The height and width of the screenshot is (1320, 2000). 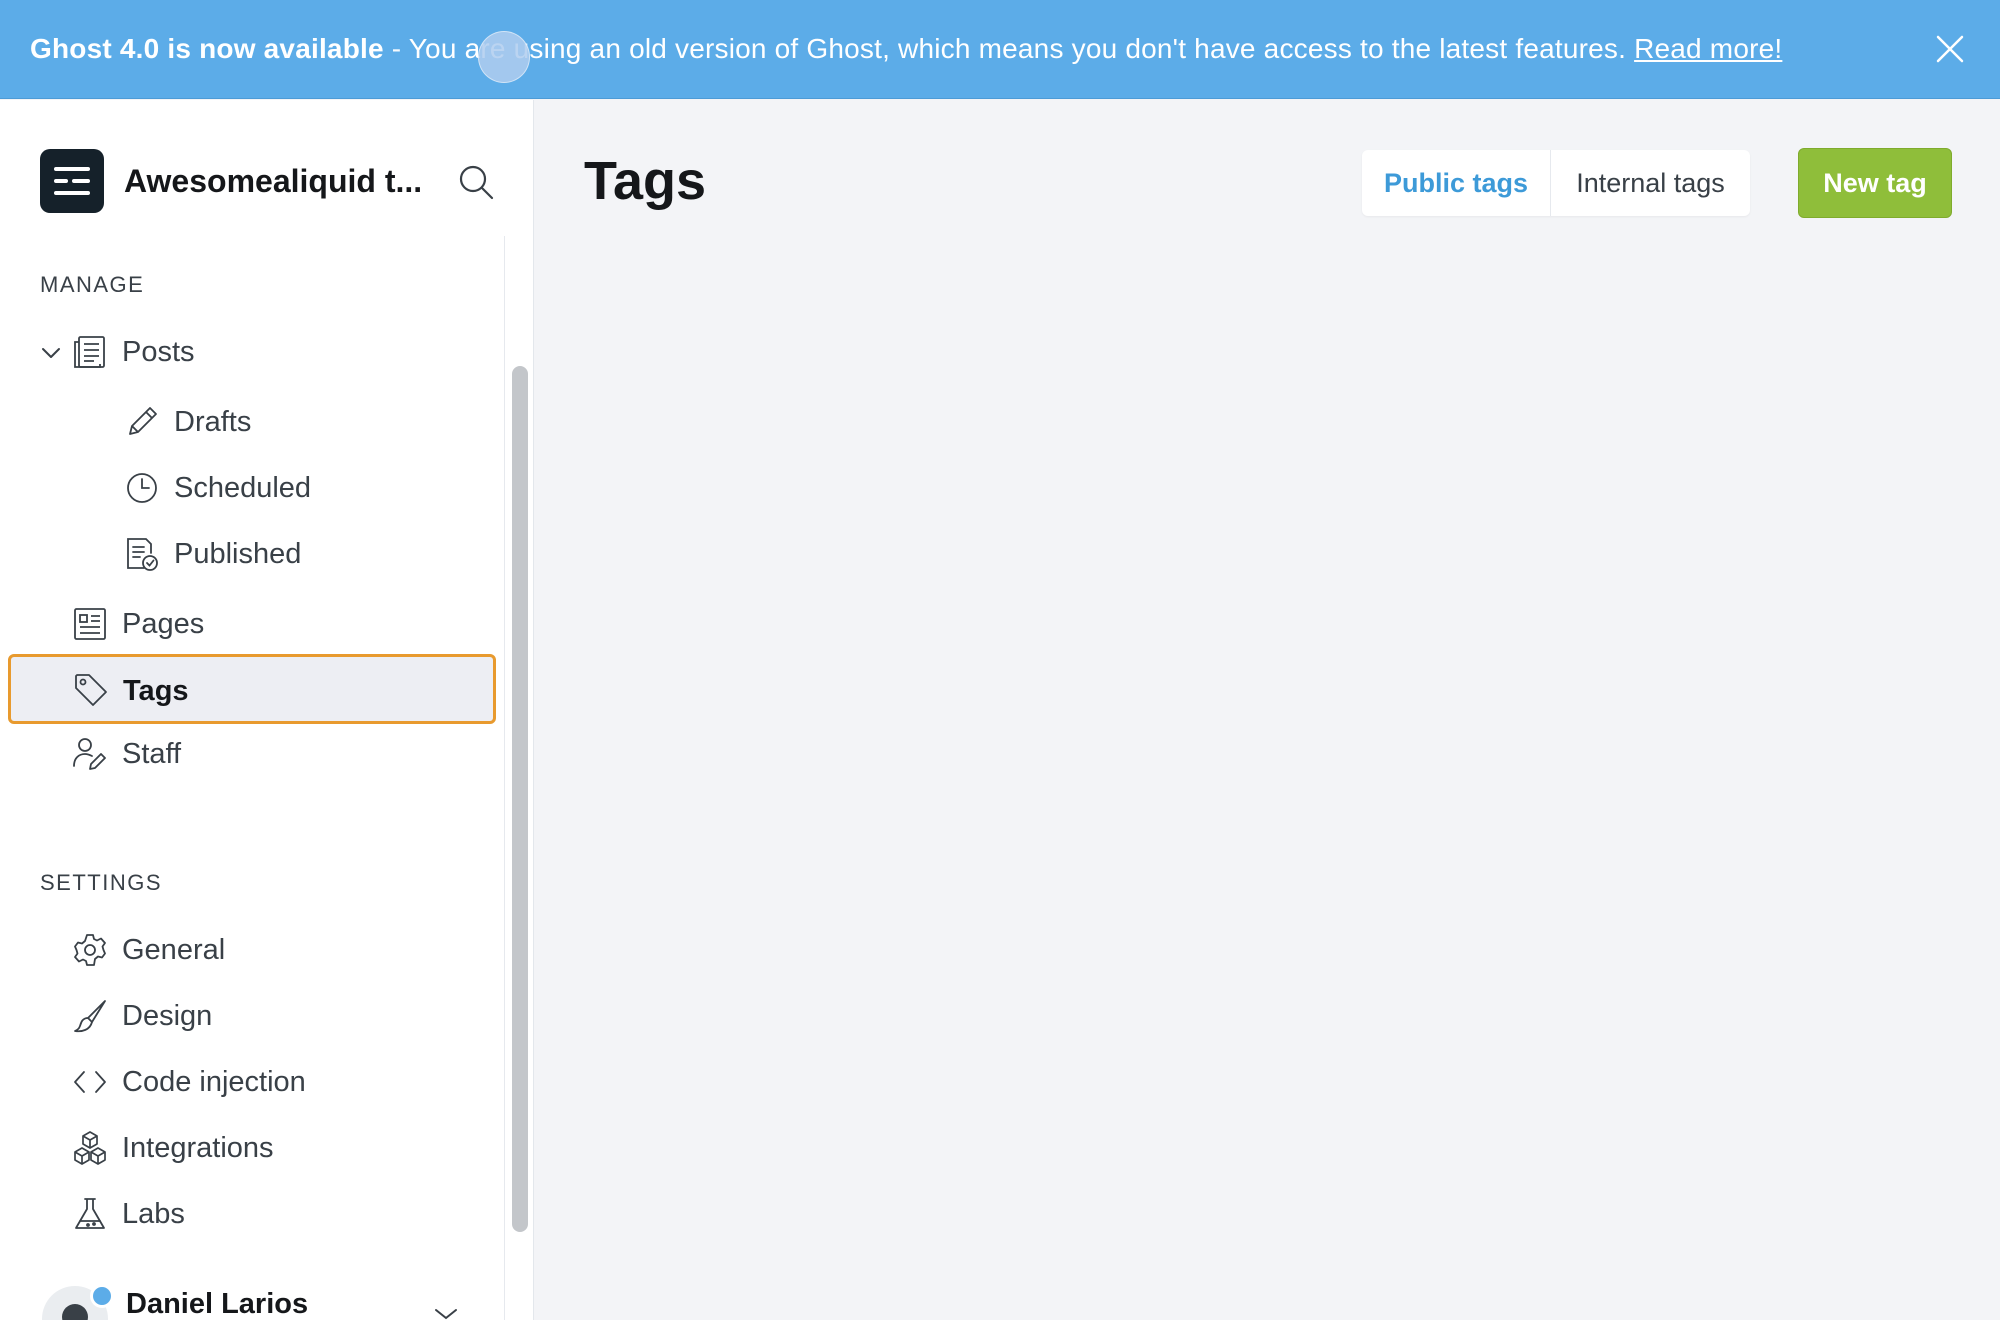 What do you see at coordinates (1650, 183) in the screenshot?
I see `tab-internal-tags: Internal tags` at bounding box center [1650, 183].